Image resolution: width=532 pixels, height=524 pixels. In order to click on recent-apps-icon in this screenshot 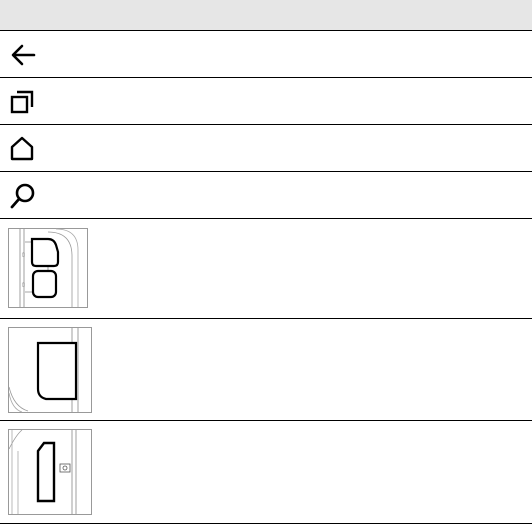, I will do `click(23, 102)`.